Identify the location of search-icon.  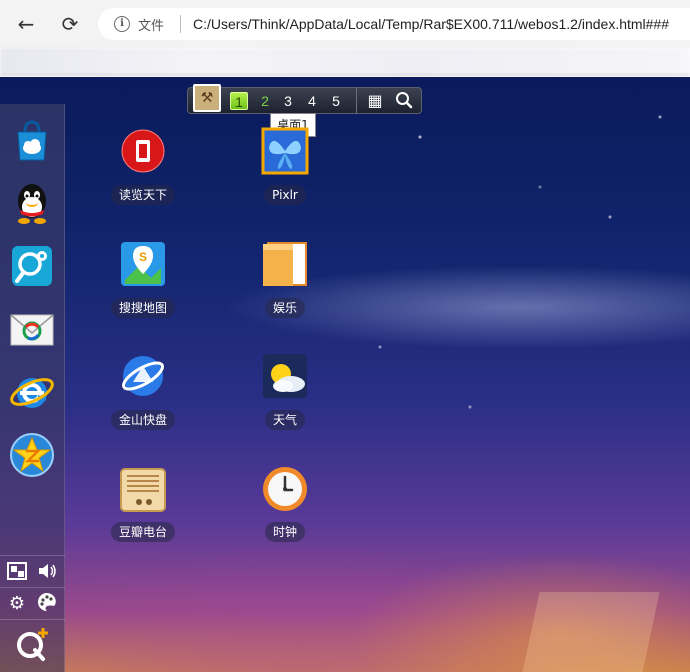
(404, 101).